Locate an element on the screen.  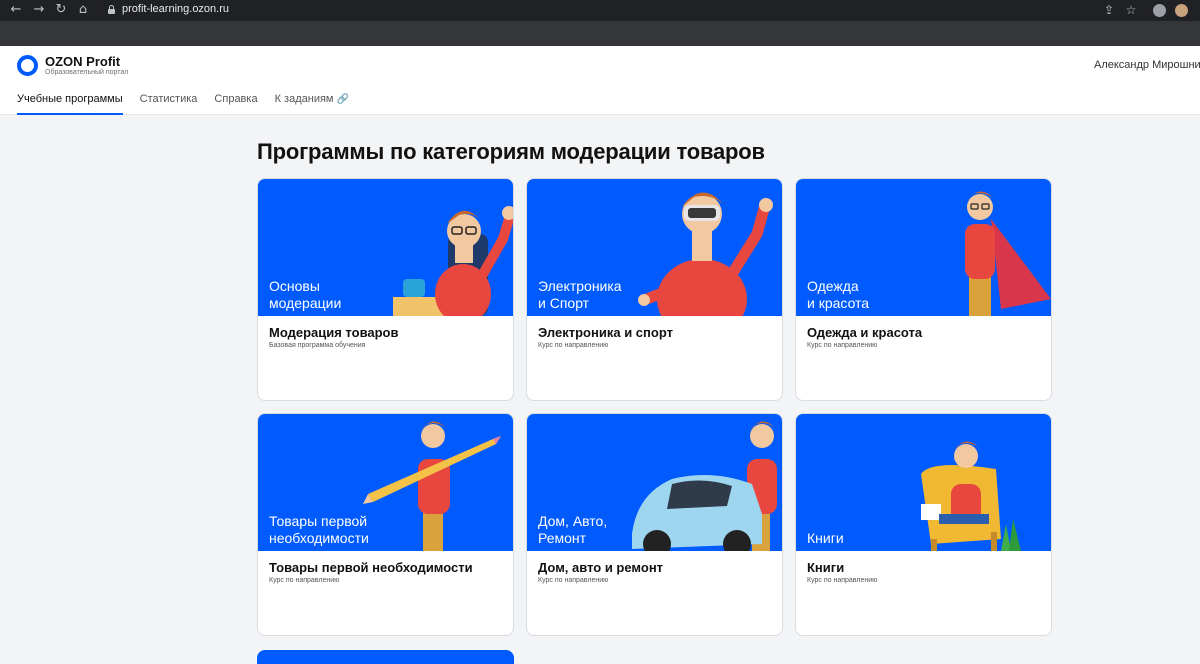
card-title: Одежда и красота is located at coordinates (865, 332).